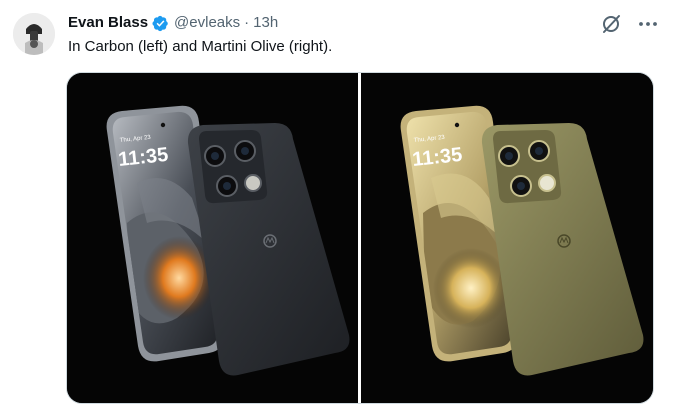 The width and height of the screenshot is (698, 406). I want to click on author-handle: @evleaks, so click(207, 23).